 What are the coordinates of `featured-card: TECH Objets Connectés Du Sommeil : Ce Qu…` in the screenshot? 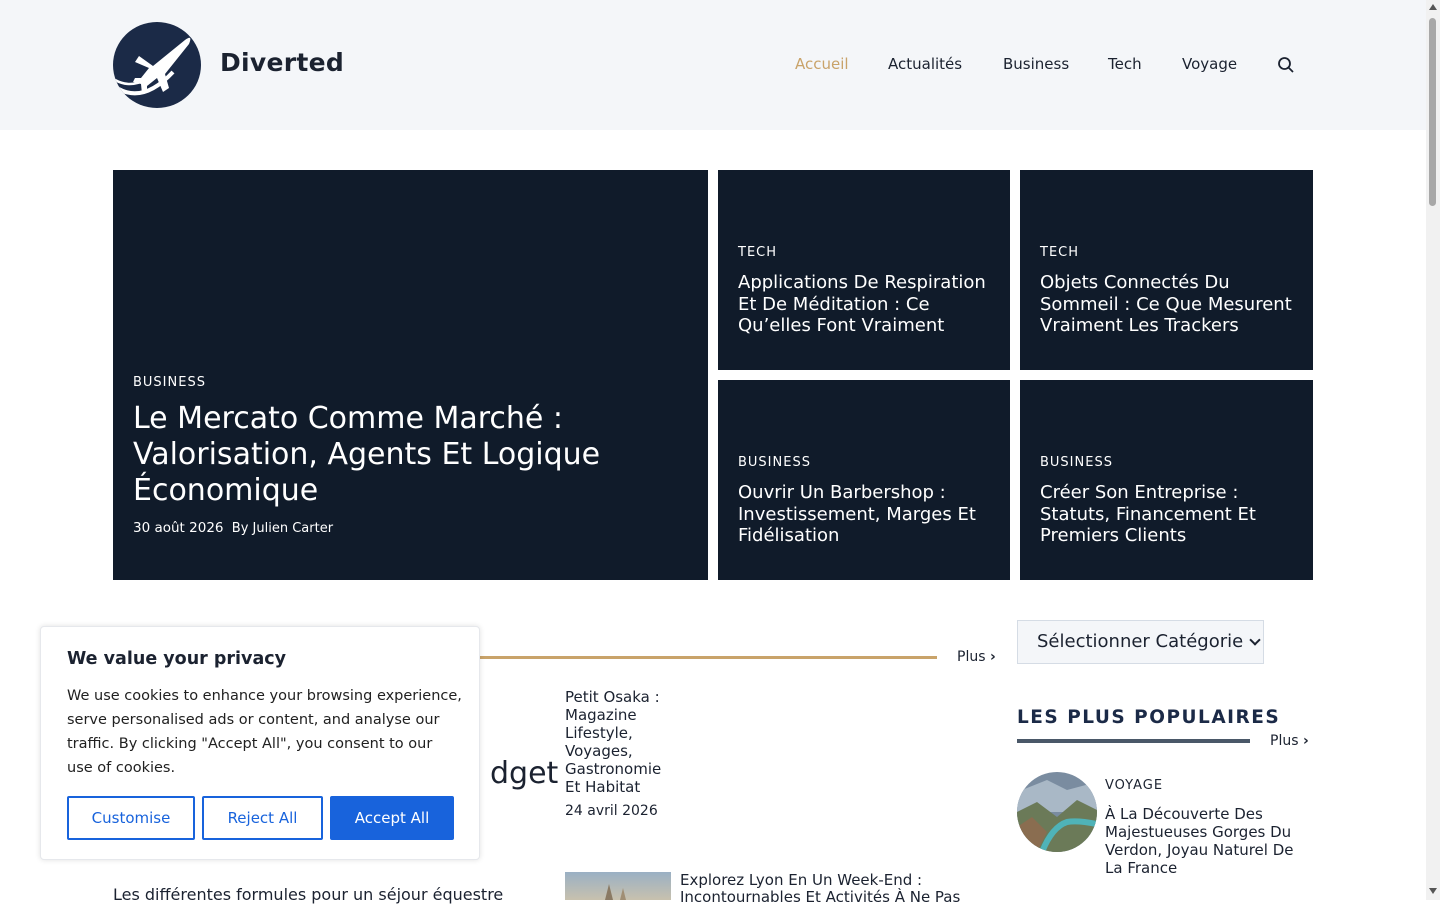 It's located at (1166, 270).